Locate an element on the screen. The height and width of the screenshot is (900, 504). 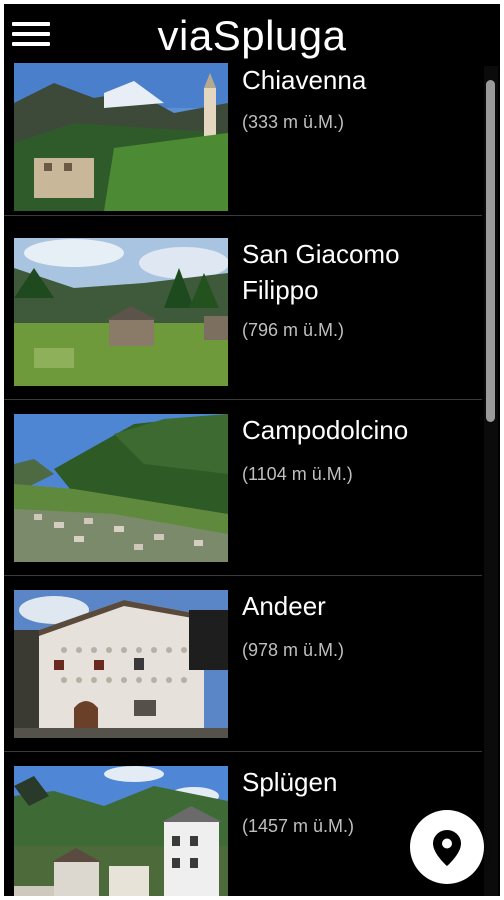
list-scrollbar is located at coordinates (491, 481).